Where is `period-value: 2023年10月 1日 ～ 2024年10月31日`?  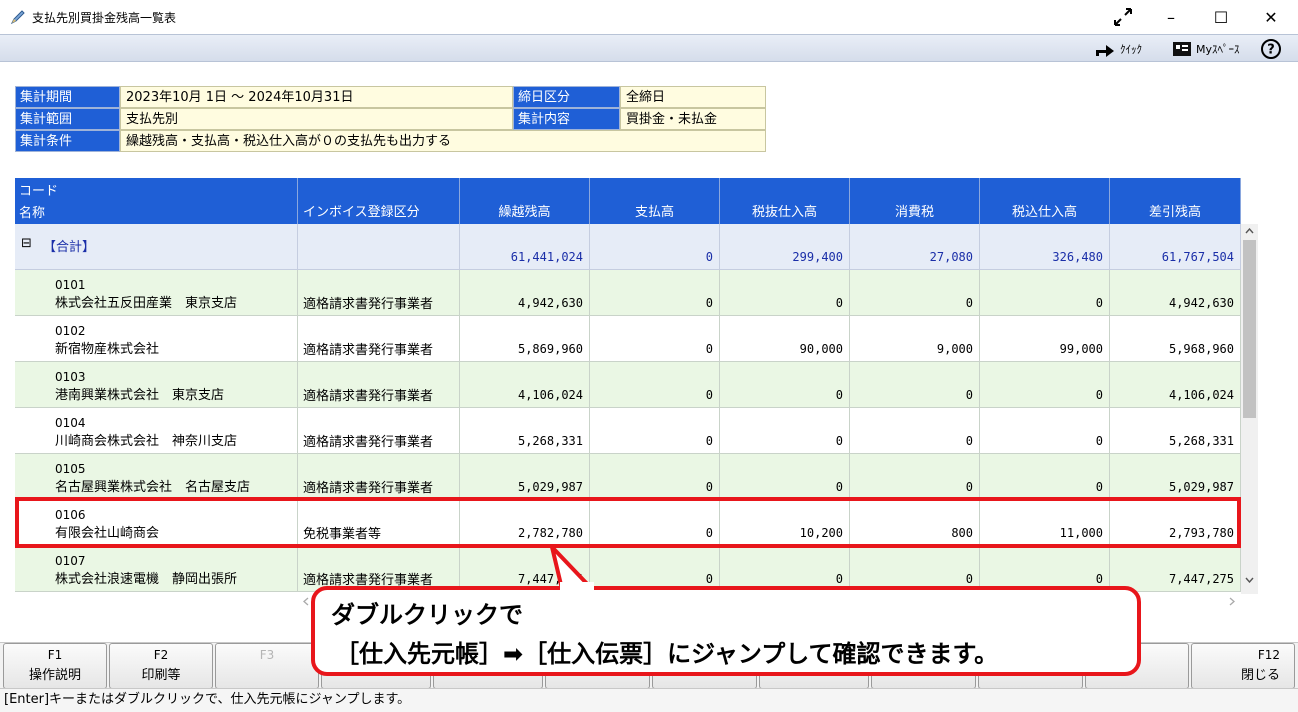 period-value: 2023年10月 1日 ～ 2024年10月31日 is located at coordinates (316, 97).